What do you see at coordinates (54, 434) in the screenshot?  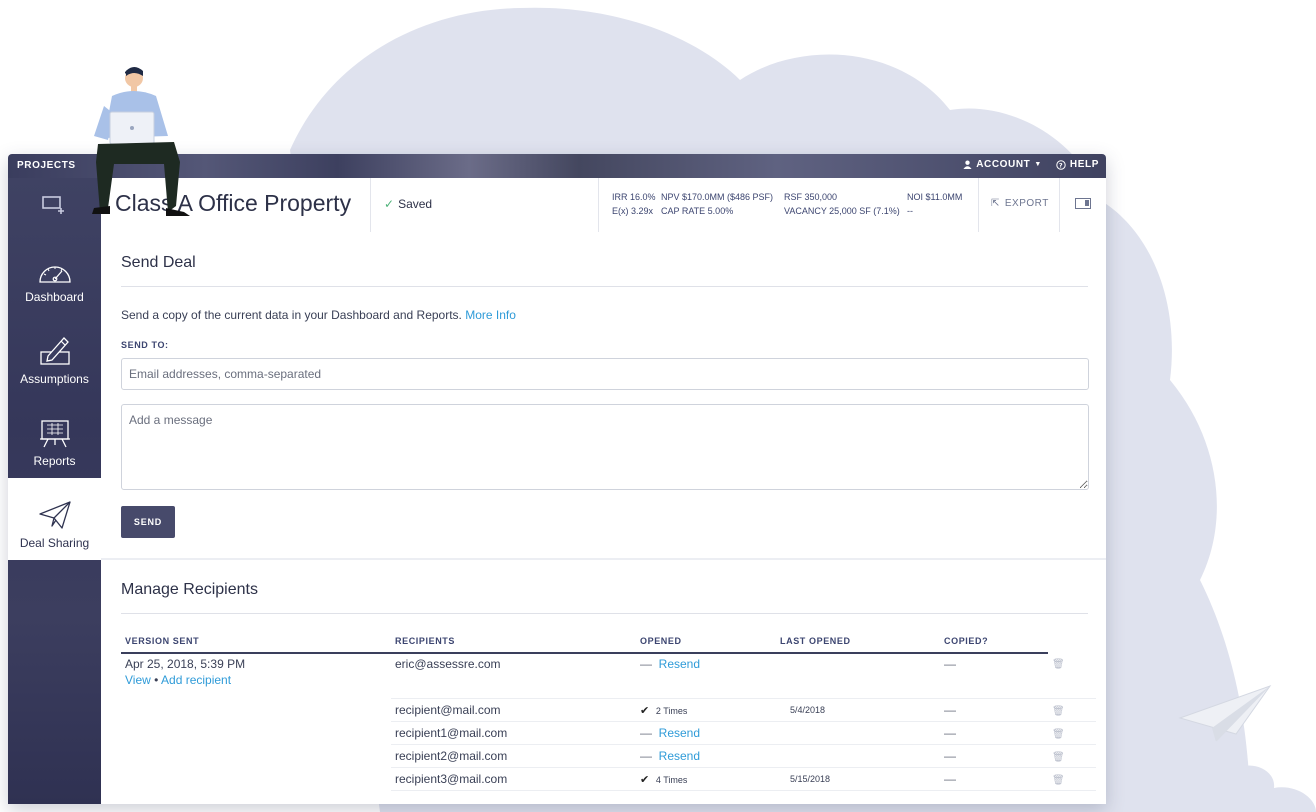 I see `easel-icon` at bounding box center [54, 434].